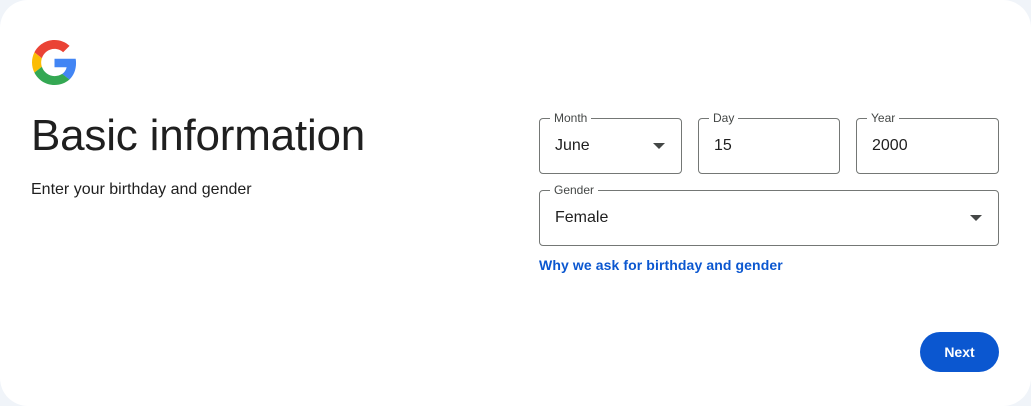 The height and width of the screenshot is (406, 1031). What do you see at coordinates (574, 190) in the screenshot?
I see `gender-label: Gender` at bounding box center [574, 190].